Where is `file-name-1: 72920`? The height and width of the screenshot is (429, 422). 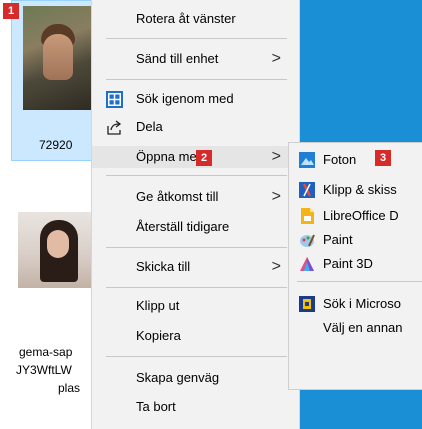 file-name-1: 72920 is located at coordinates (56, 145).